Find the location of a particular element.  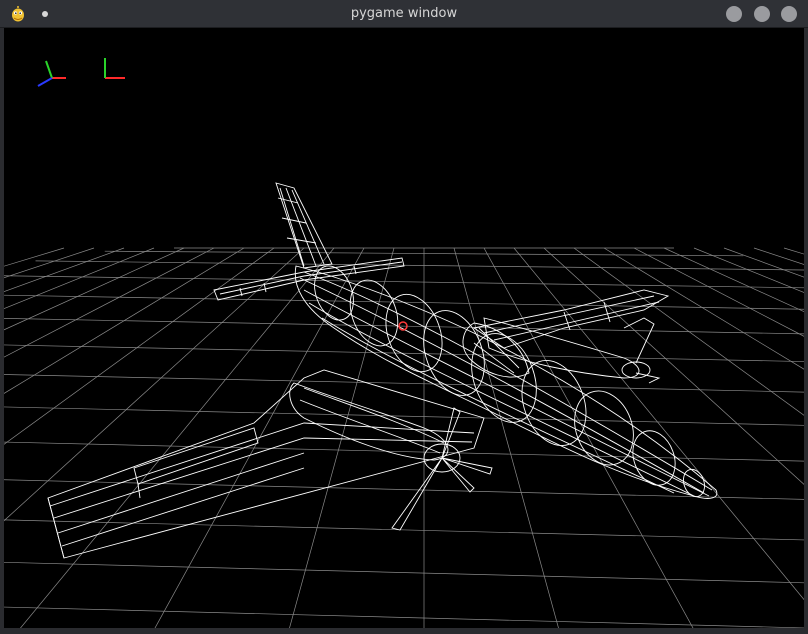

minimize-button is located at coordinates (734, 14).